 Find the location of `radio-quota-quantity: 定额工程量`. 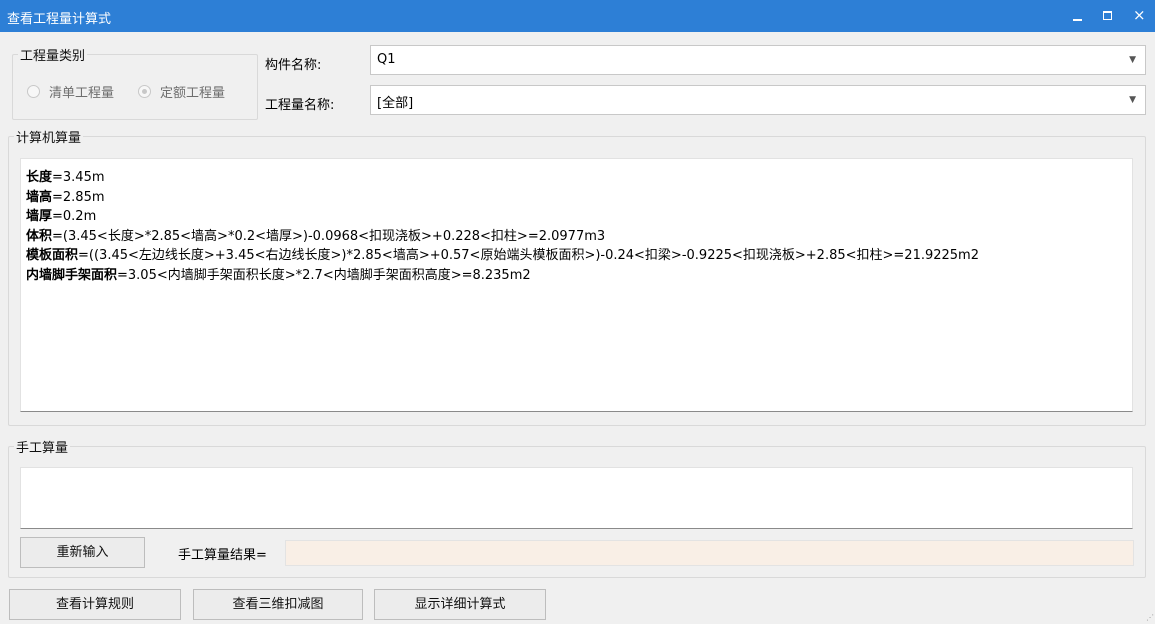

radio-quota-quantity: 定额工程量 is located at coordinates (181, 91).